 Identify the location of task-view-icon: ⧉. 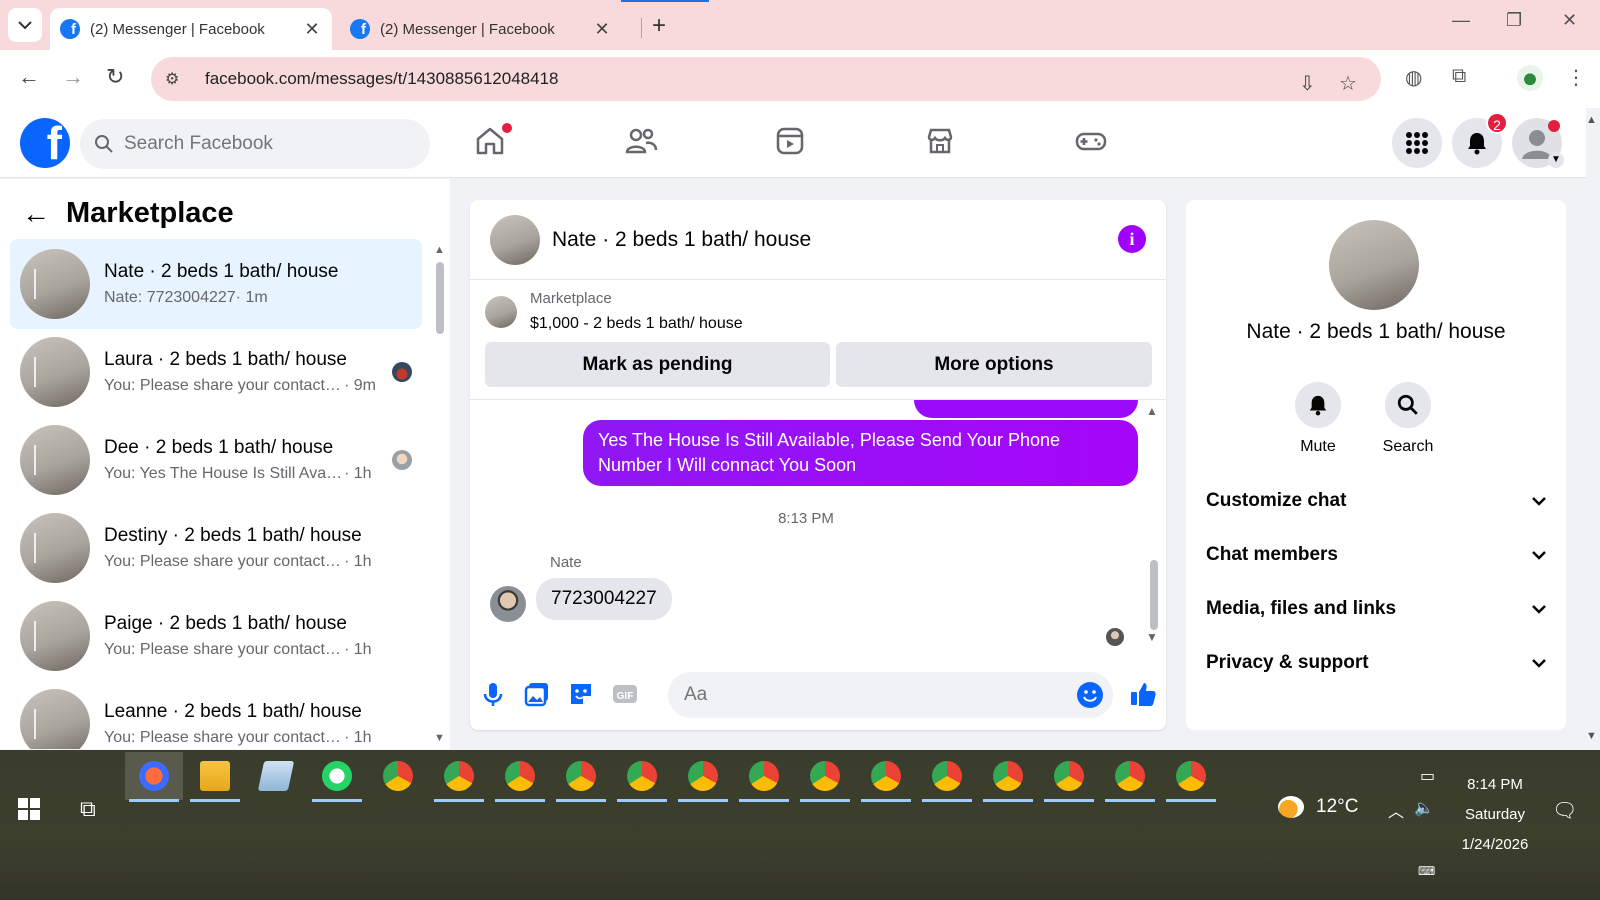
(88, 809).